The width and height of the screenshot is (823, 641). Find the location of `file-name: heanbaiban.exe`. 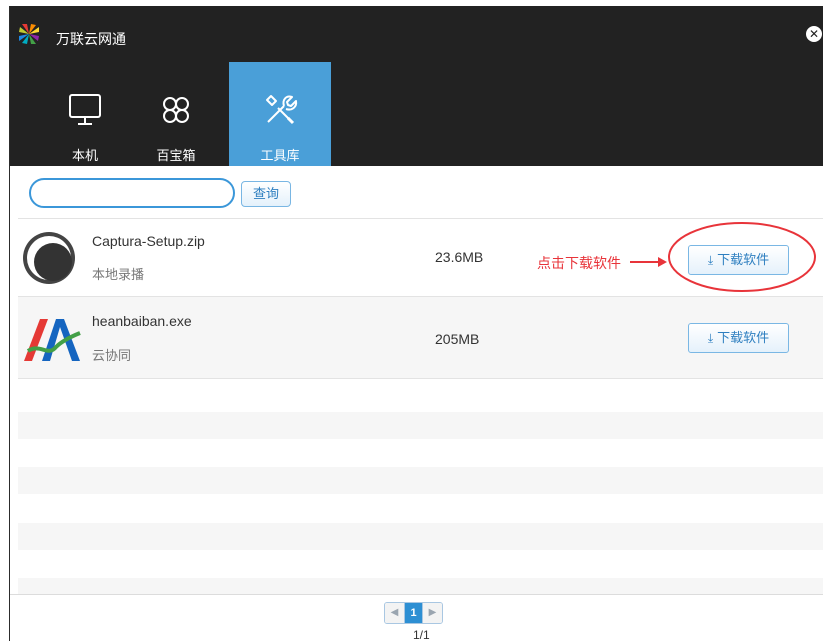

file-name: heanbaiban.exe is located at coordinates (142, 321).